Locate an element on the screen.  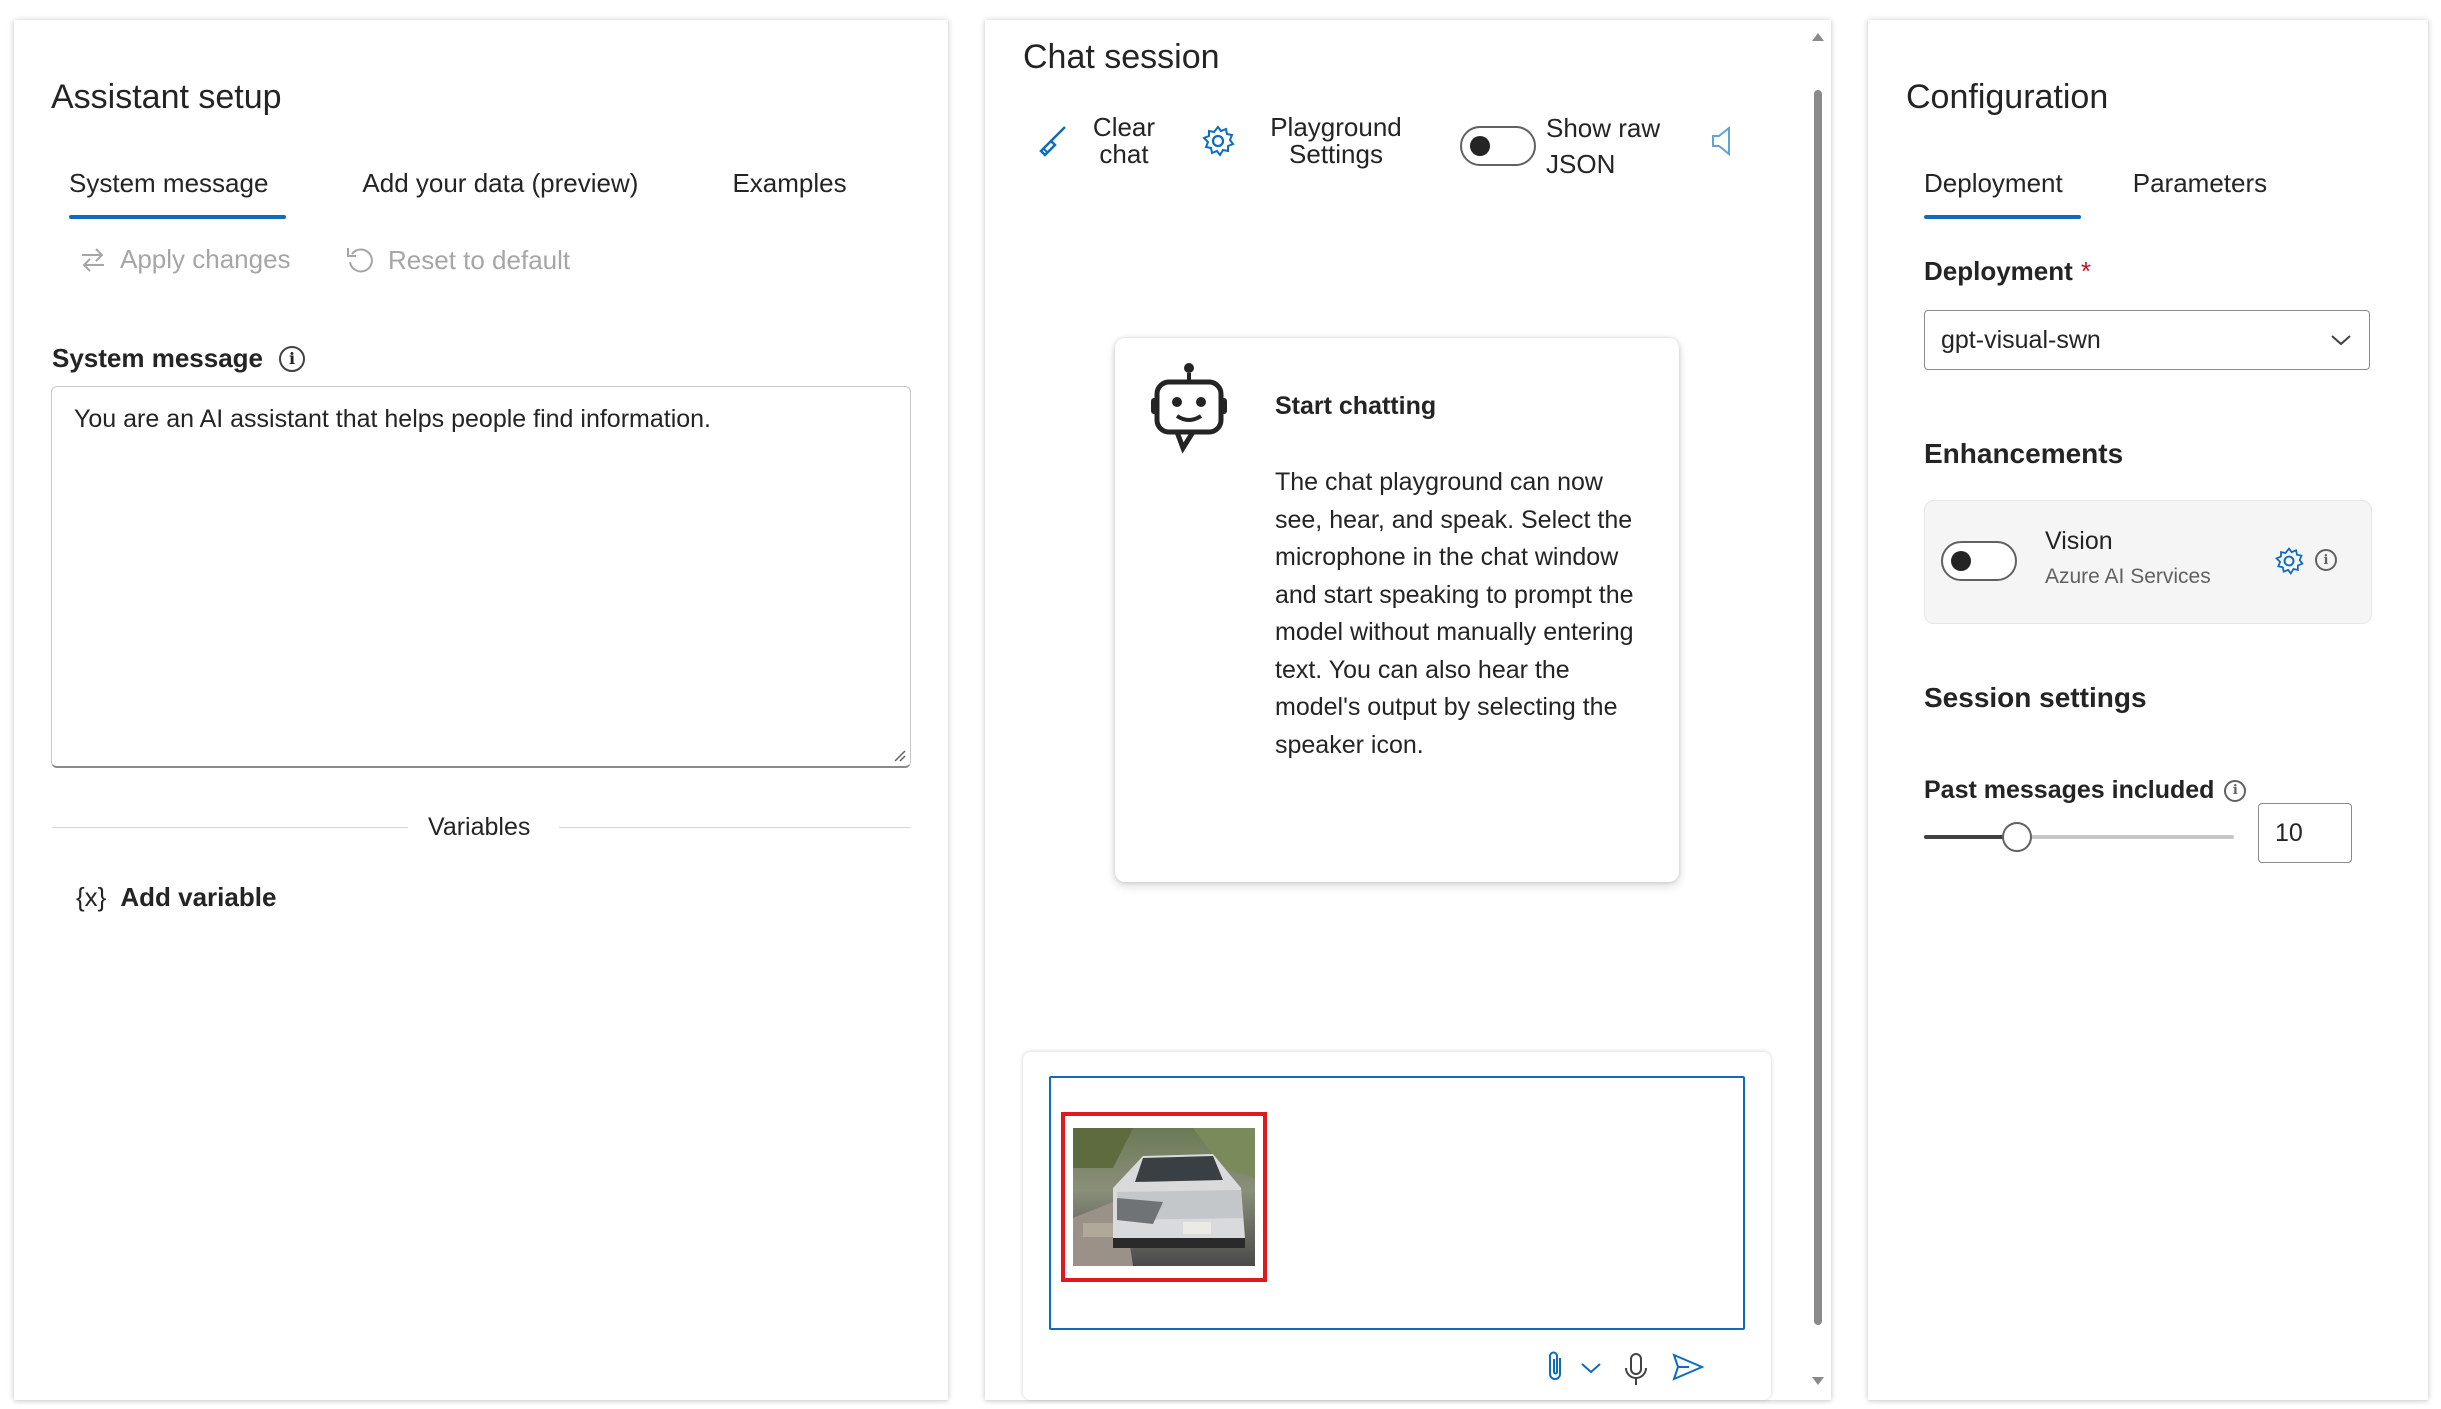
past-messages-label: Past messages included is located at coordinates (2069, 790).